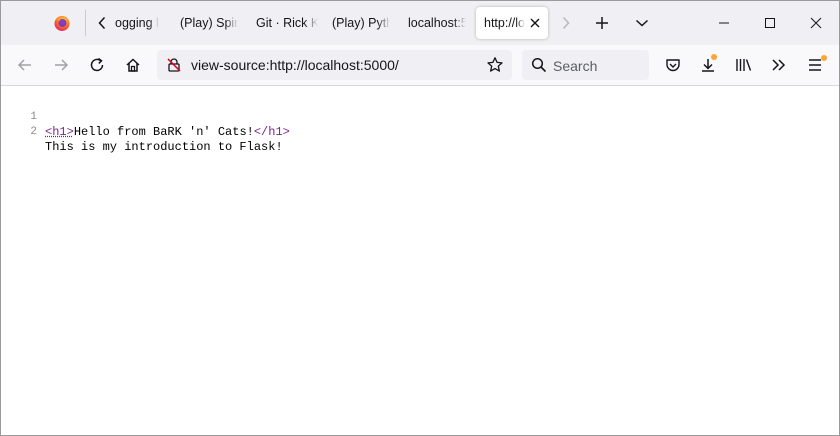 The width and height of the screenshot is (840, 436). Describe the element at coordinates (708, 65) in the screenshot. I see `downloads-button` at that location.